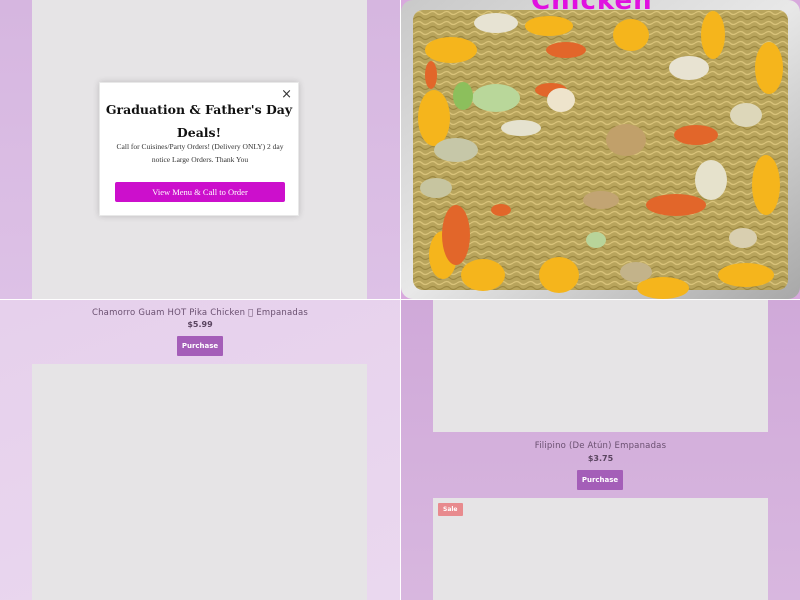 Image resolution: width=800 pixels, height=600 pixels. I want to click on product-price: $3.75, so click(600, 458).